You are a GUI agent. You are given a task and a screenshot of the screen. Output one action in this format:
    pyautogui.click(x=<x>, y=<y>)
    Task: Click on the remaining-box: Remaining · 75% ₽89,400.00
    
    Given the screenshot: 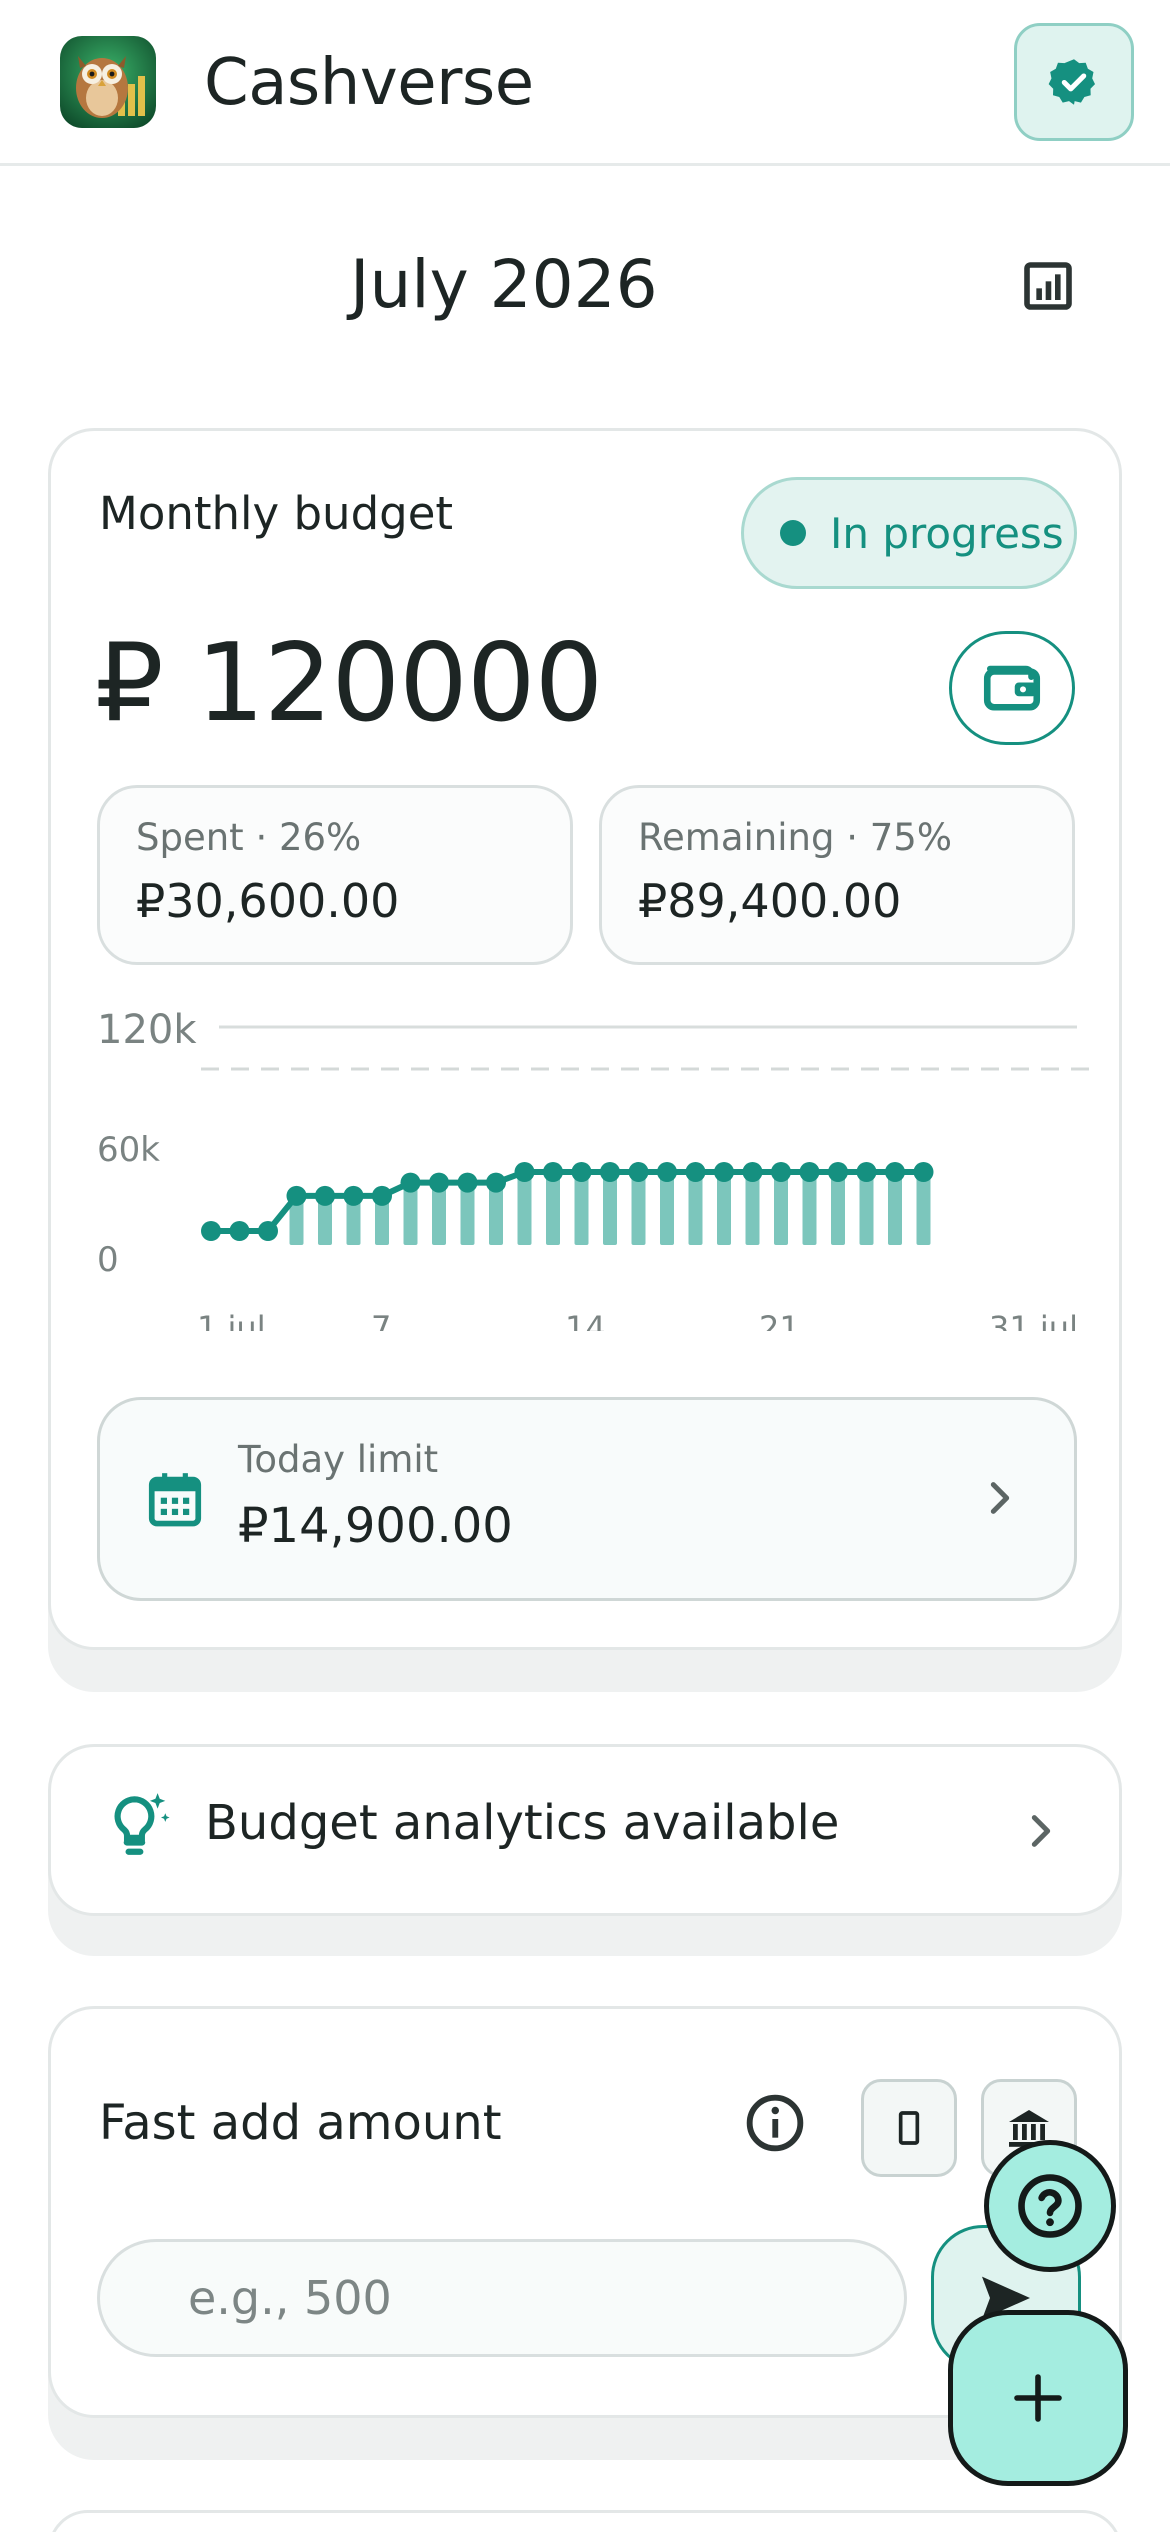 What is the action you would take?
    pyautogui.click(x=837, y=875)
    